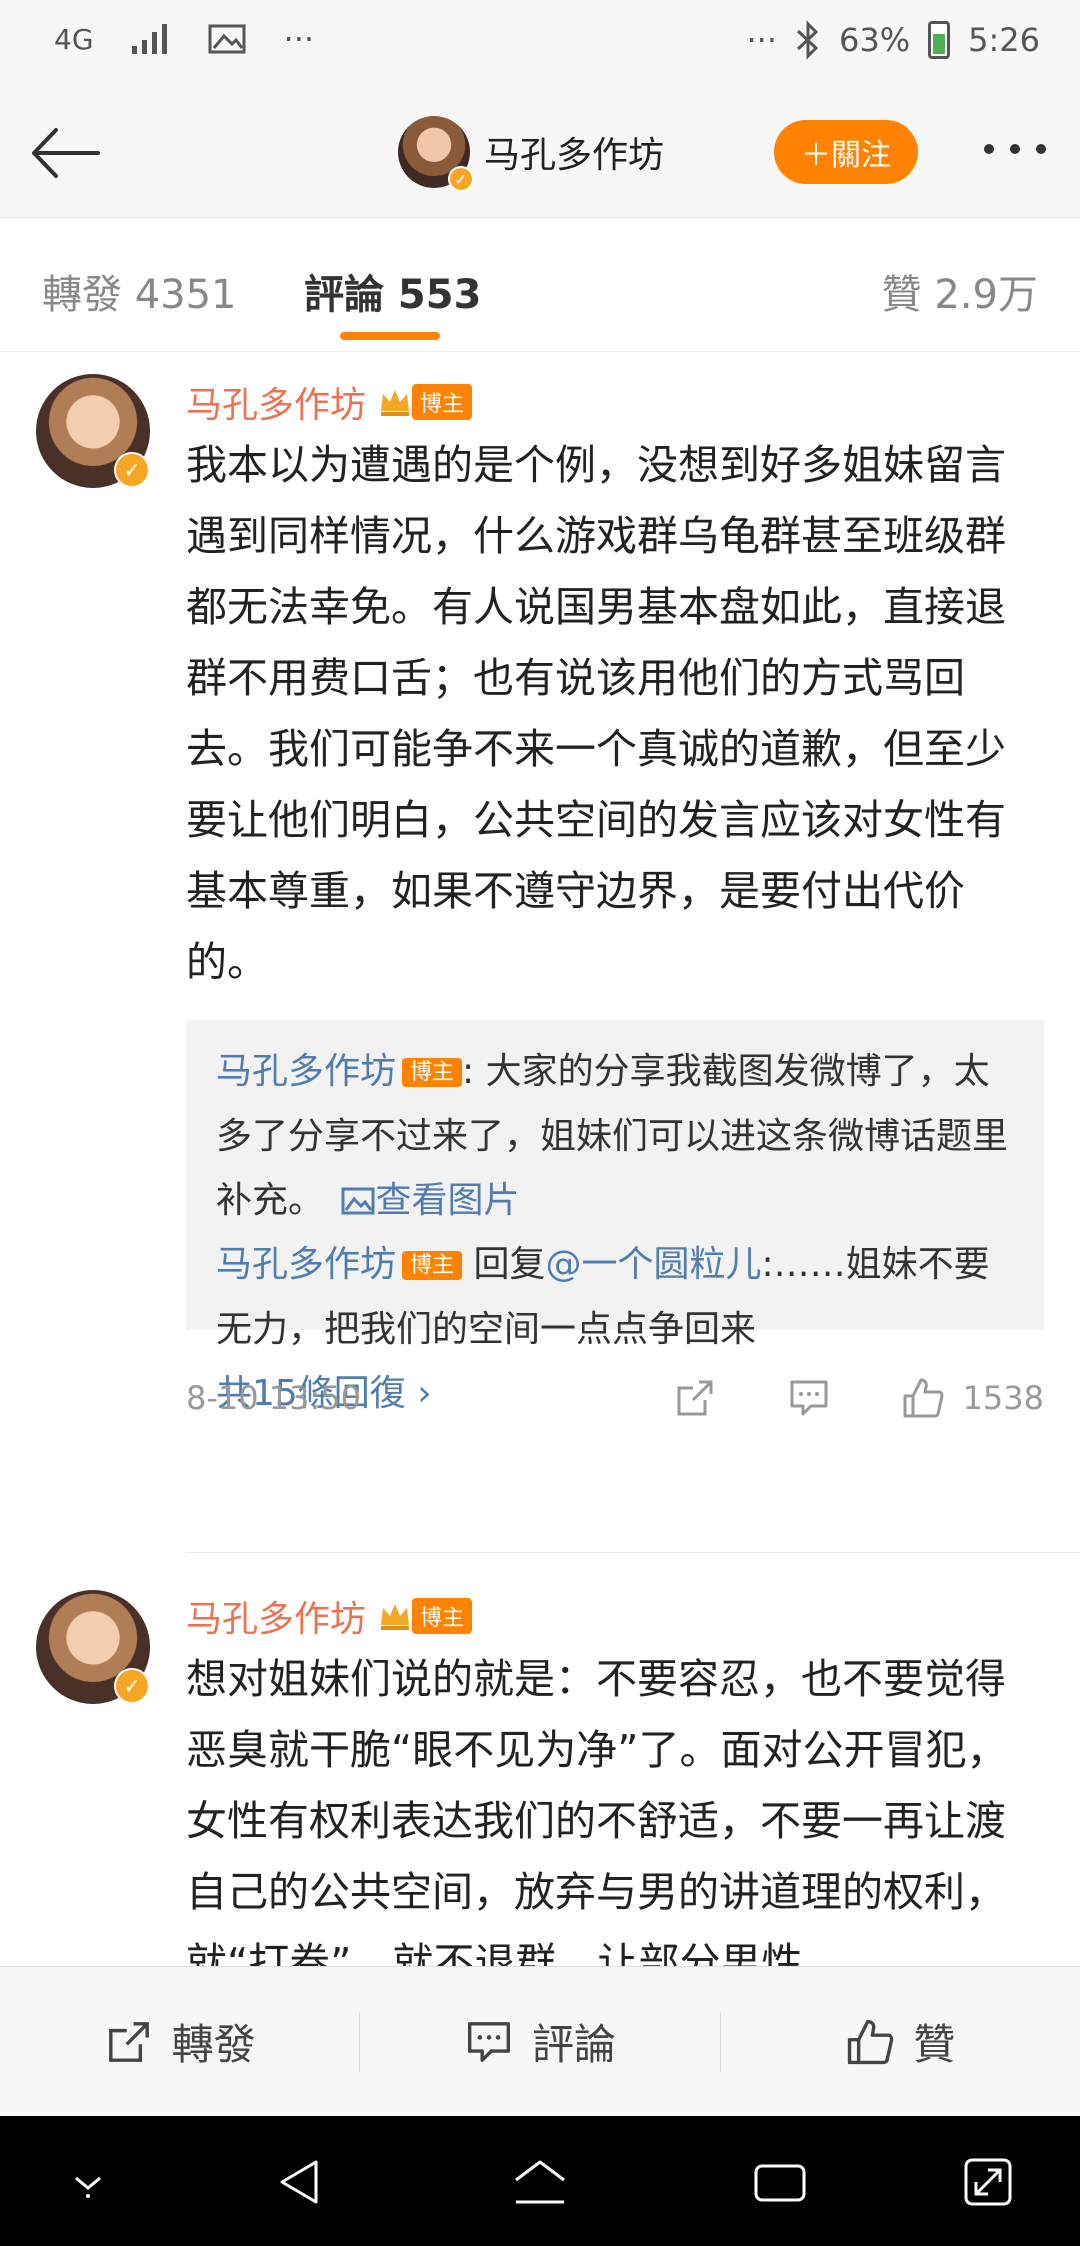 This screenshot has height=2246, width=1080. Describe the element at coordinates (780, 2182) in the screenshot. I see `recents-icon` at that location.